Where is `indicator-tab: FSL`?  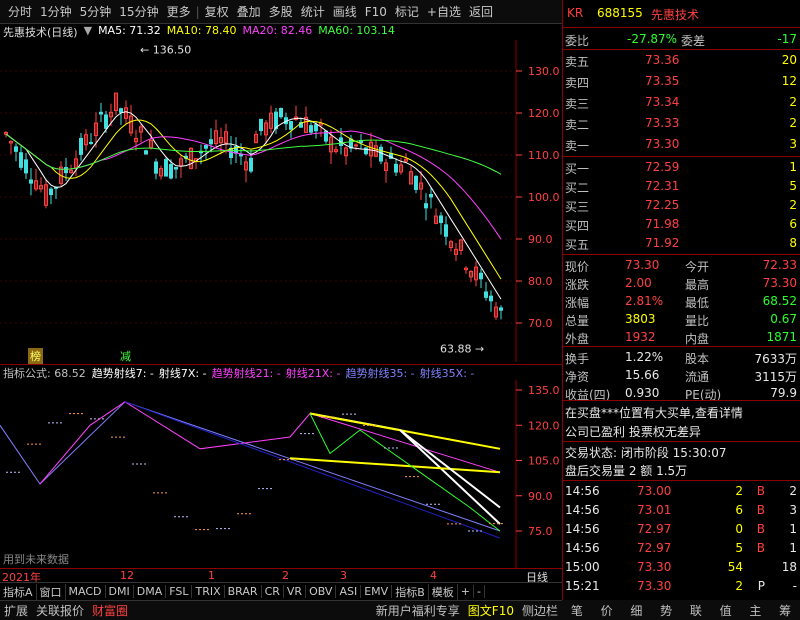 indicator-tab: FSL is located at coordinates (179, 591).